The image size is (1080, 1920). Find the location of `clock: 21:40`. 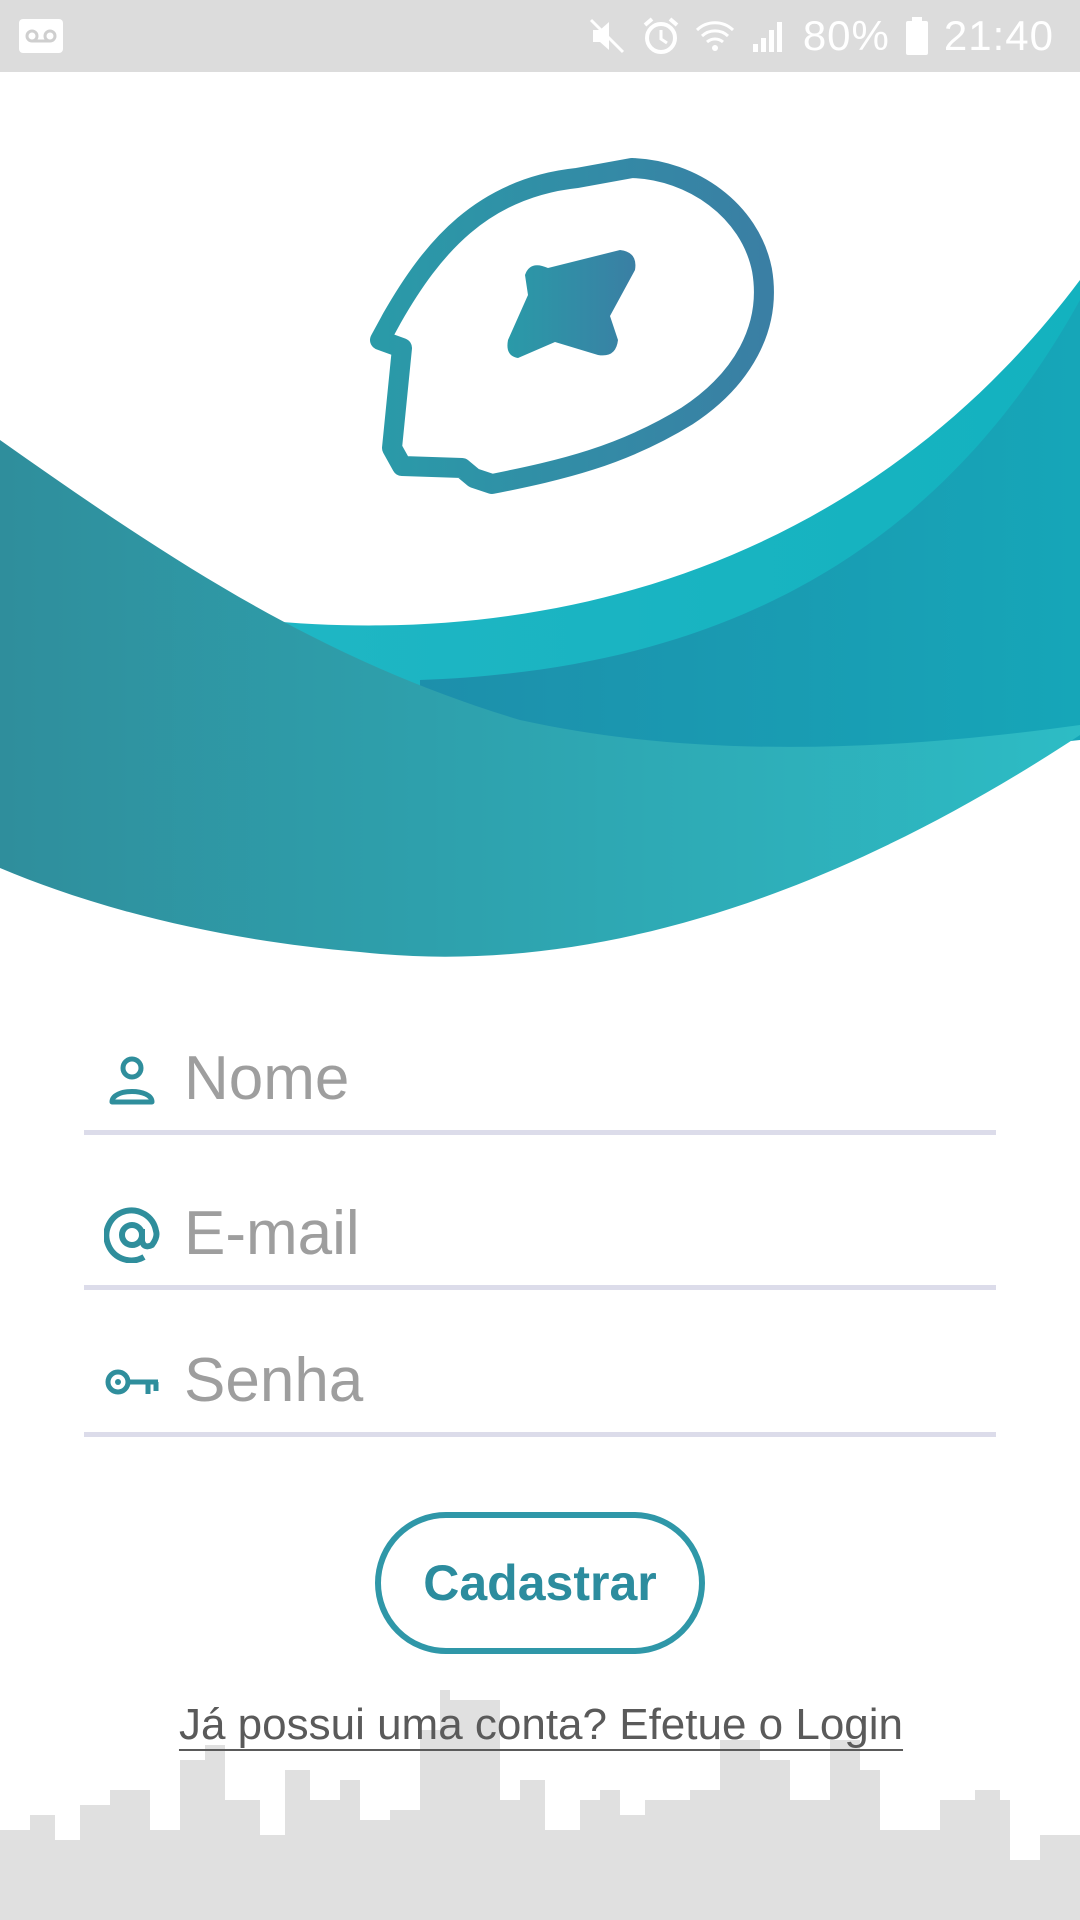

clock: 21:40 is located at coordinates (998, 35).